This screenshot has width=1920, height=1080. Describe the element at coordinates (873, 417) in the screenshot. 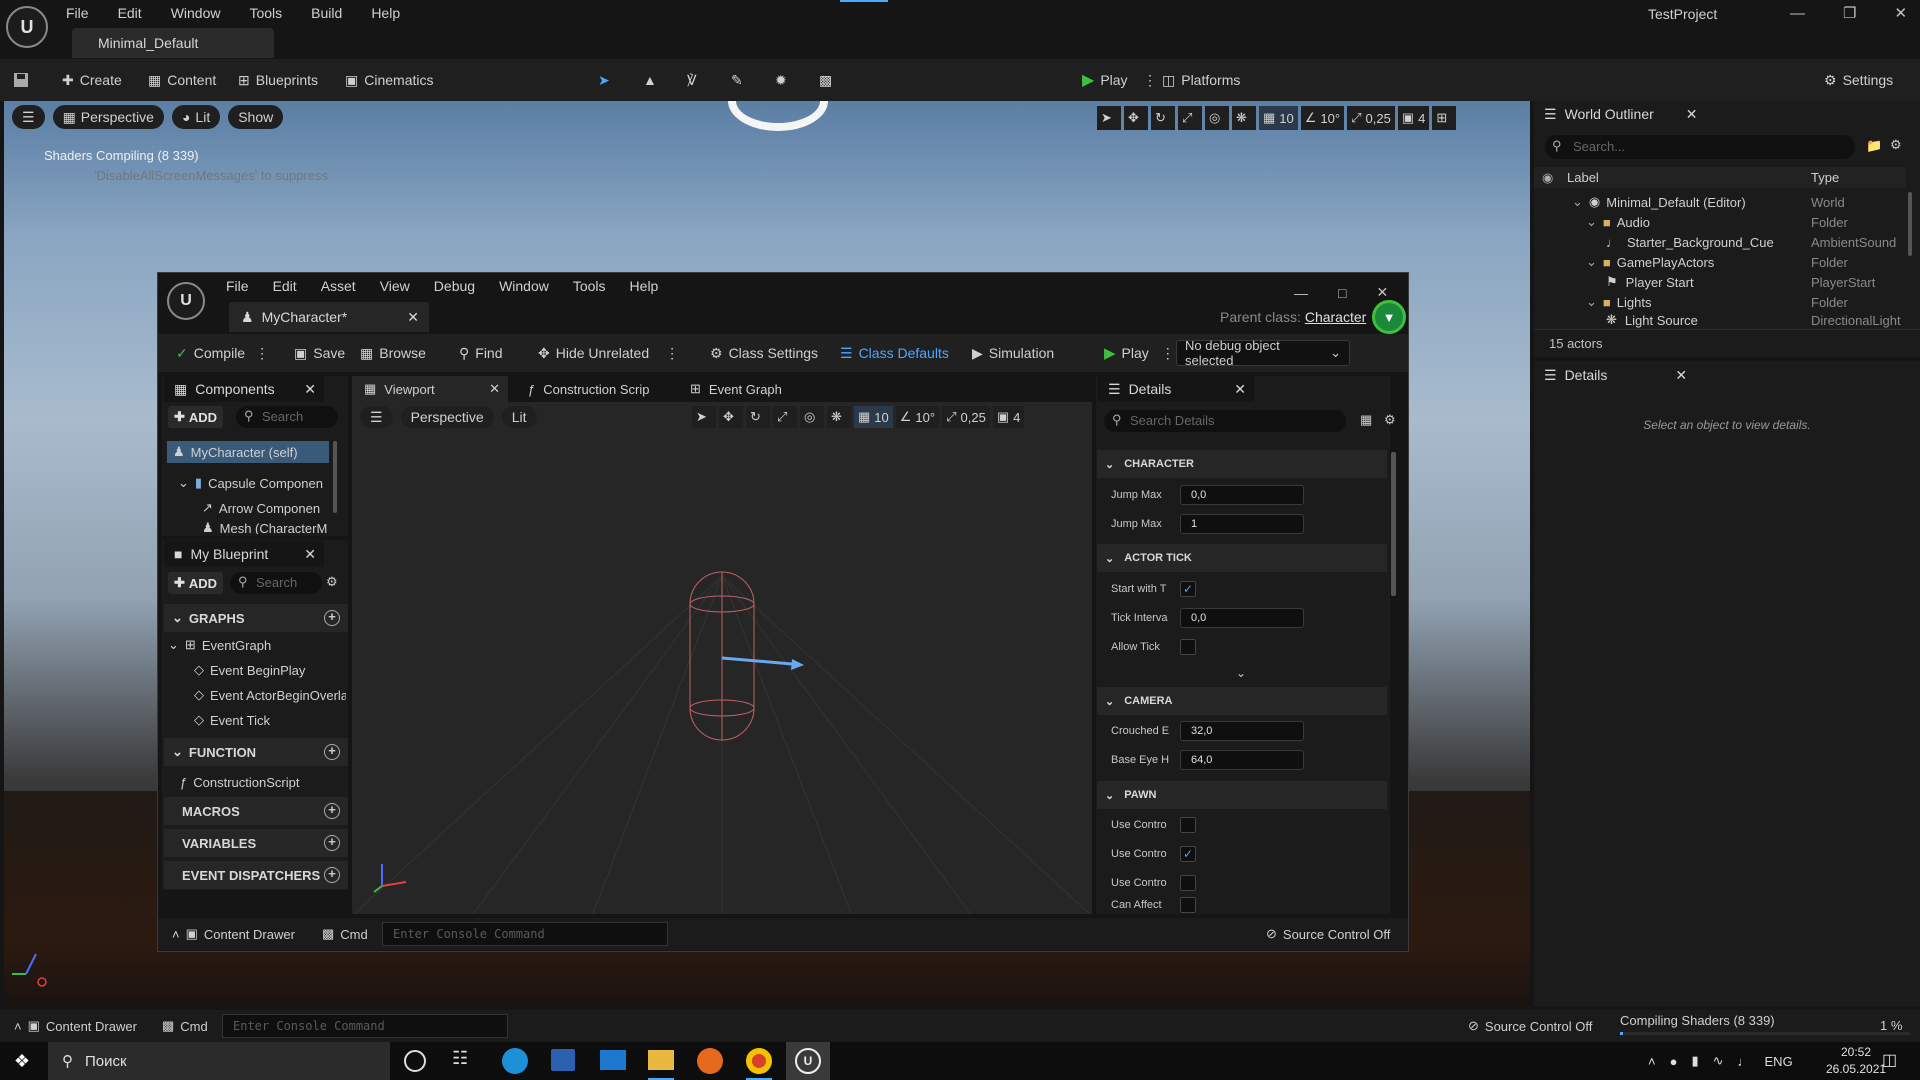

I see `bp-grid-snap-button: ▦ 10` at that location.